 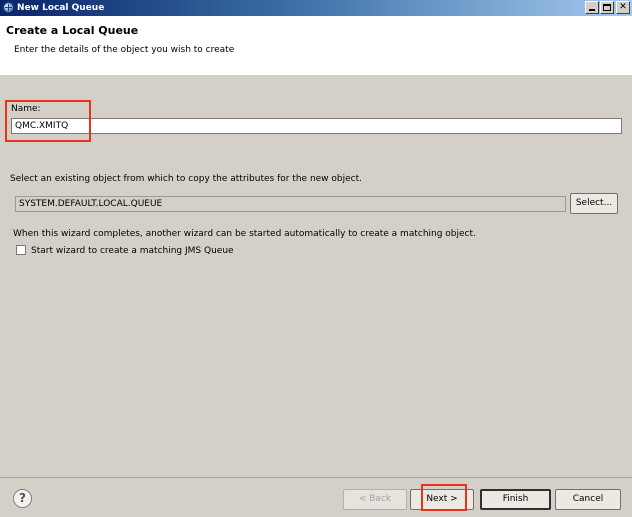 I want to click on title-bar: New Local Queue ✕, so click(x=316, y=8).